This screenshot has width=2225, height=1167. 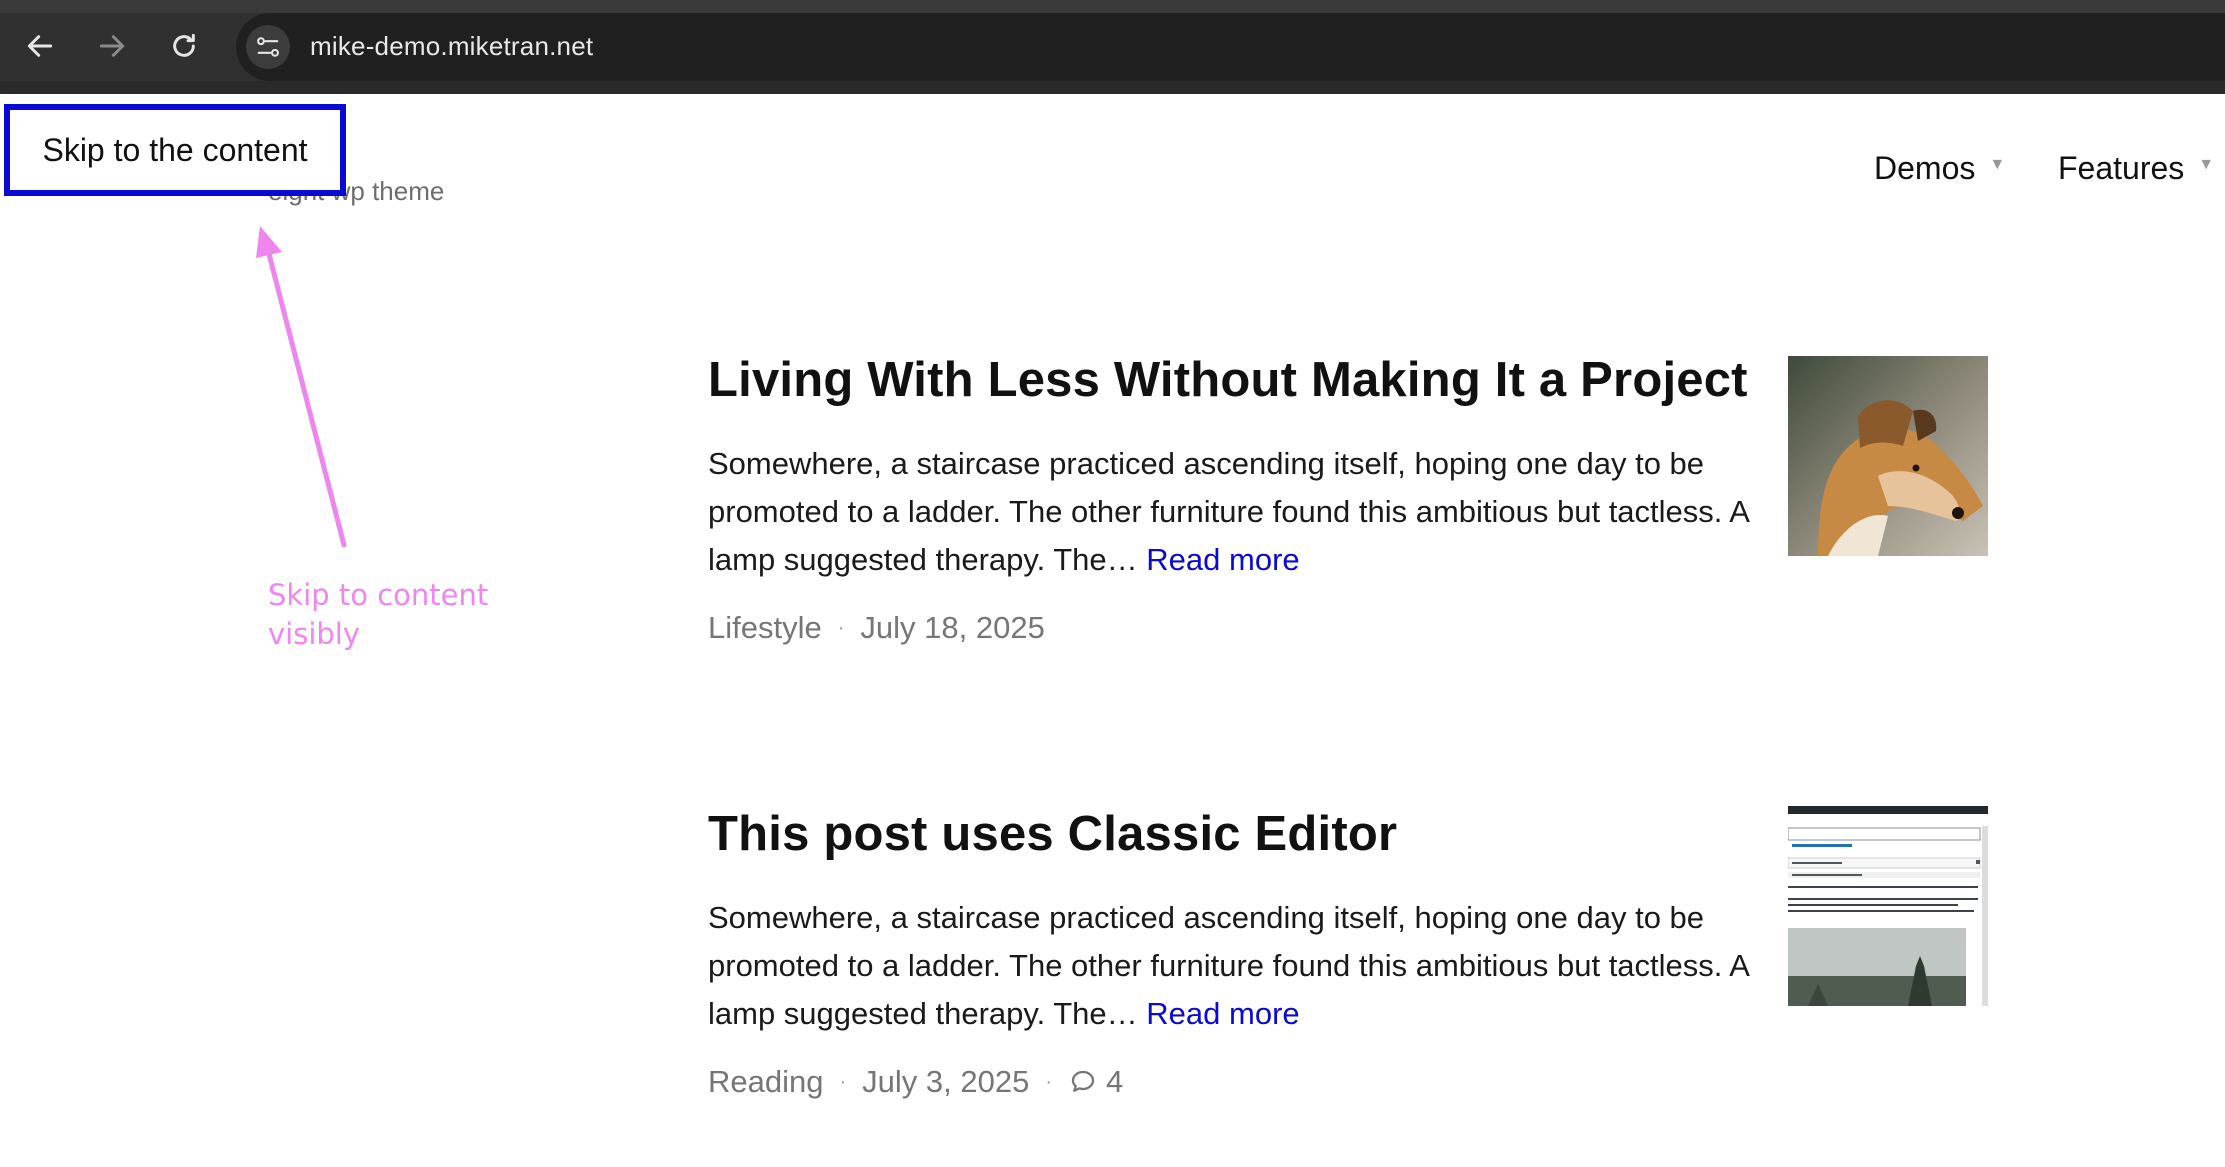 What do you see at coordinates (378, 614) in the screenshot?
I see `annotation-note: Skip to content visibly` at bounding box center [378, 614].